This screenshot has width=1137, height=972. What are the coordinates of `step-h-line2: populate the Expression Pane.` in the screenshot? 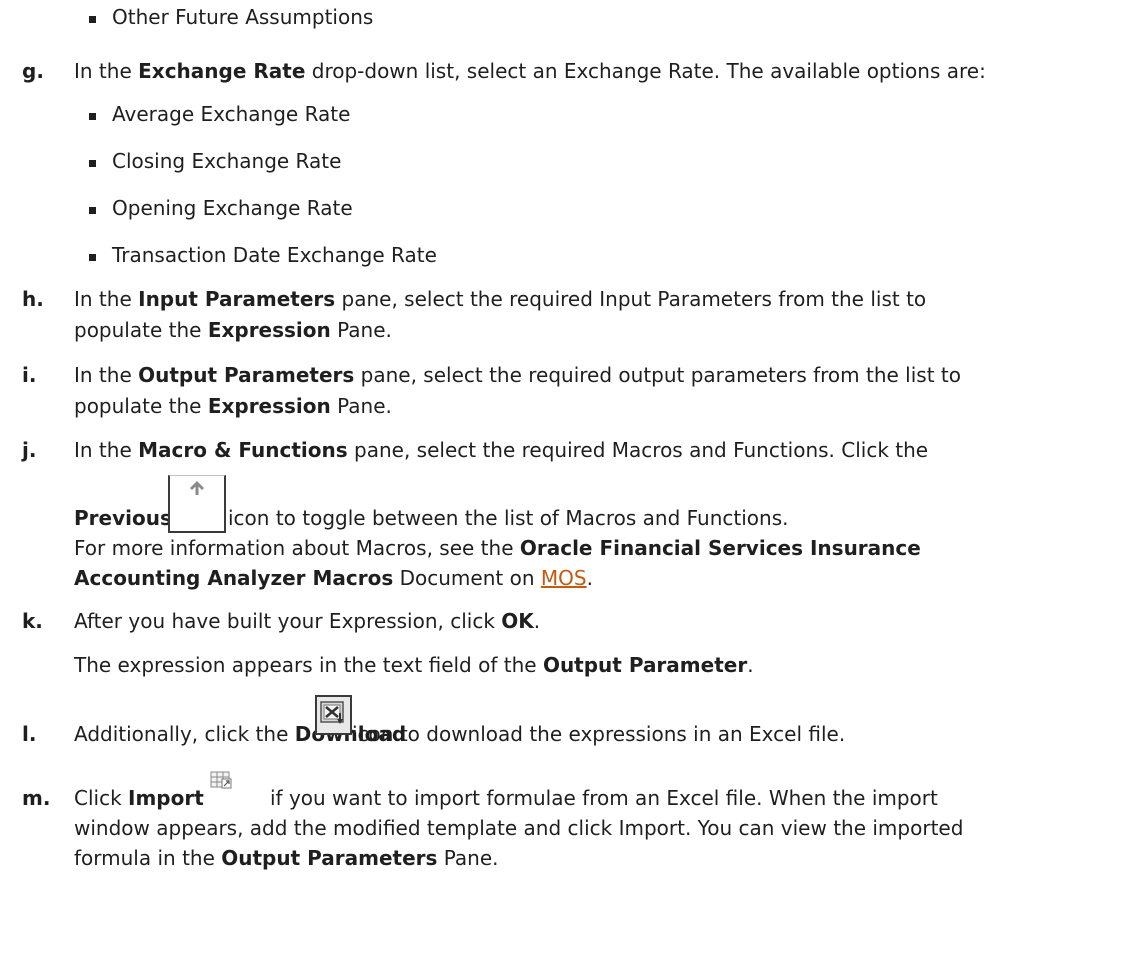 It's located at (233, 330).